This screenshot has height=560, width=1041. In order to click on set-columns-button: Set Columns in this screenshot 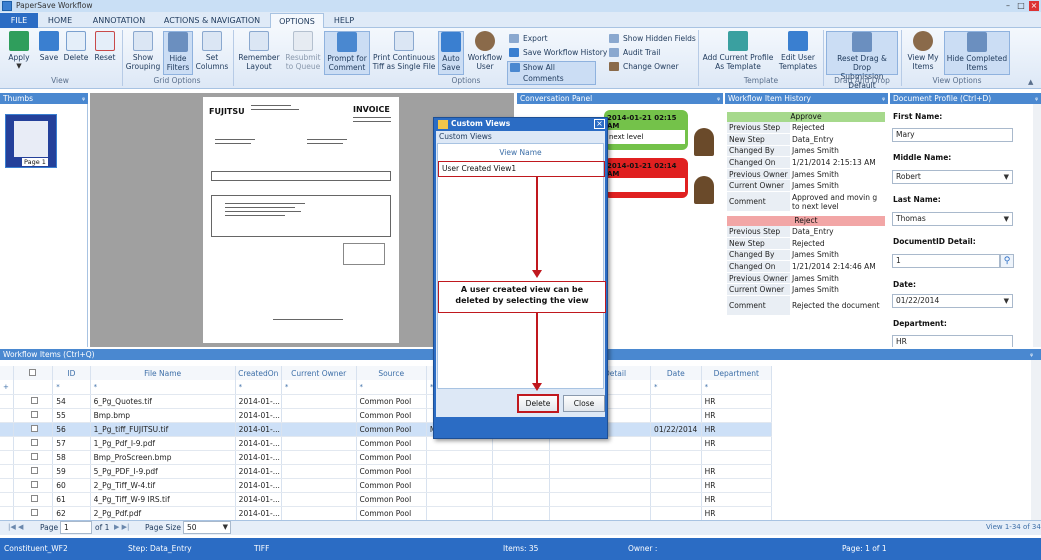, I will do `click(212, 51)`.